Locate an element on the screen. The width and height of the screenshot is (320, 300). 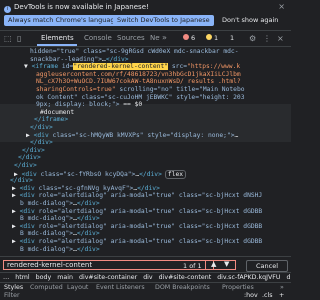
dom-node-line: ▶ <div class="sc-gfnNVg kyAvqF">…</div> is located at coordinates (86, 189).